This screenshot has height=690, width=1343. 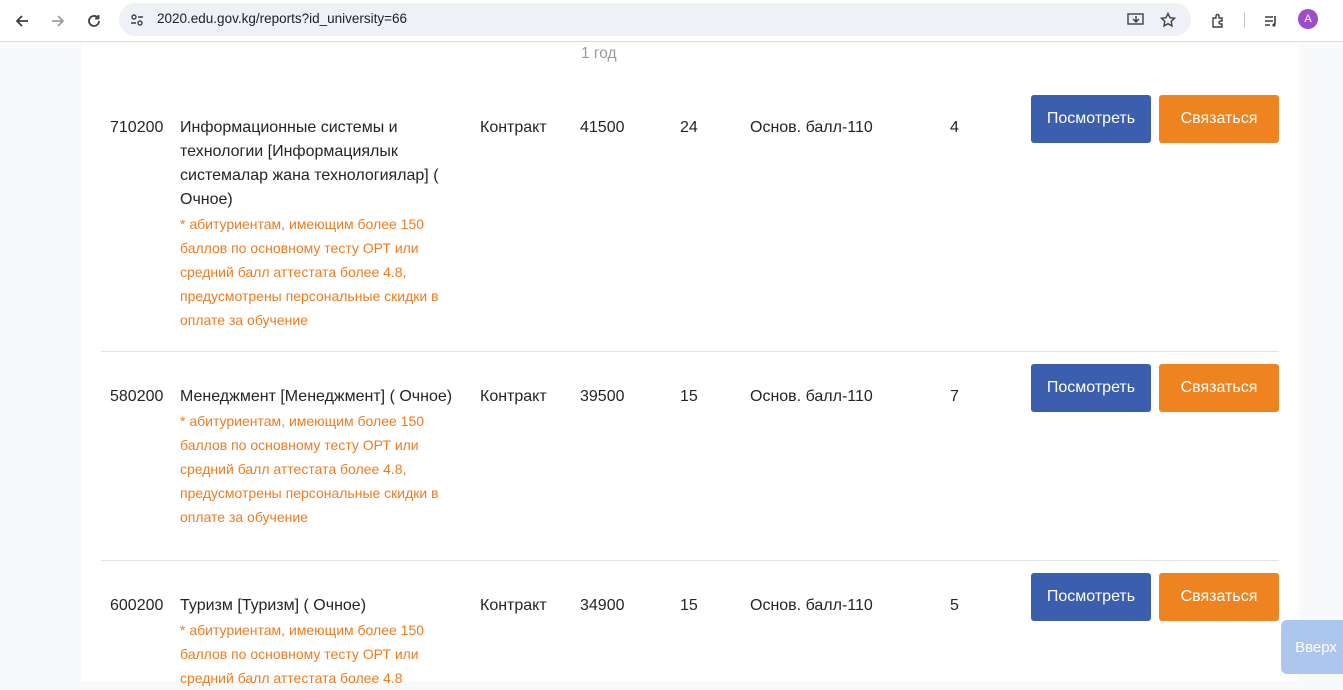 I want to click on price: 41500, so click(x=602, y=127).